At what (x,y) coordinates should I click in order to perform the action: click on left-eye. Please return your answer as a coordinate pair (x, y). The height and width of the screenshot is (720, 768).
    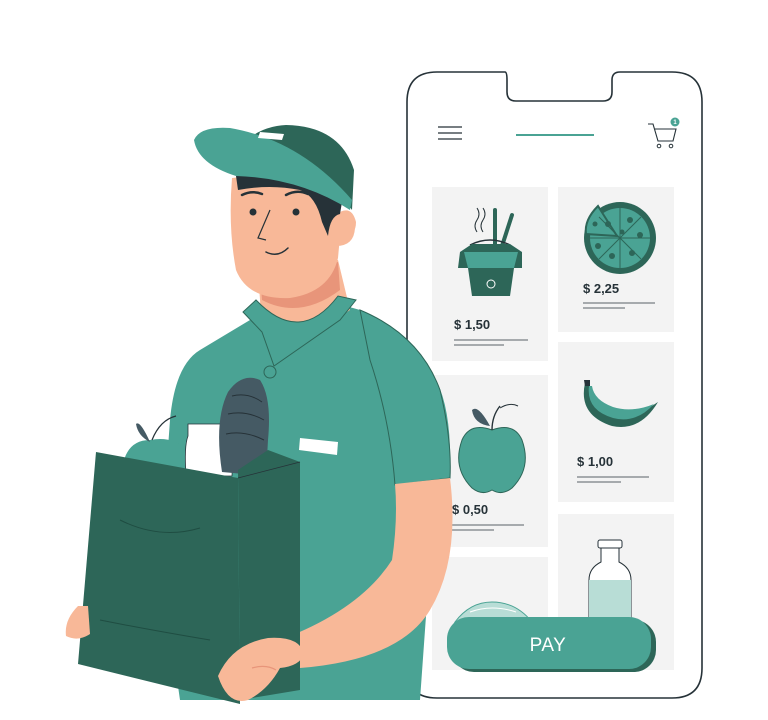
    Looking at the image, I should click on (253, 212).